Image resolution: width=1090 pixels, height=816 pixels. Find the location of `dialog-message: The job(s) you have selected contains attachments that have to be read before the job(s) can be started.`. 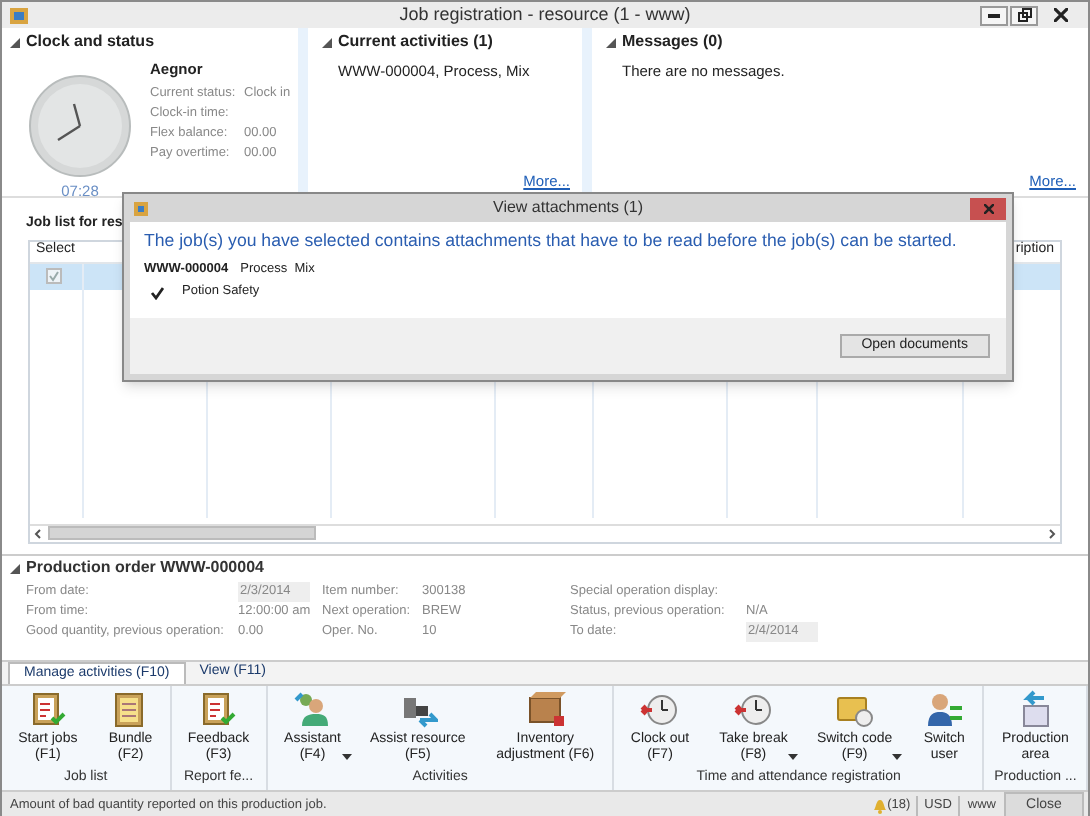

dialog-message: The job(s) you have selected contains attachments that have to be read before the job(s) can be started. is located at coordinates (550, 241).